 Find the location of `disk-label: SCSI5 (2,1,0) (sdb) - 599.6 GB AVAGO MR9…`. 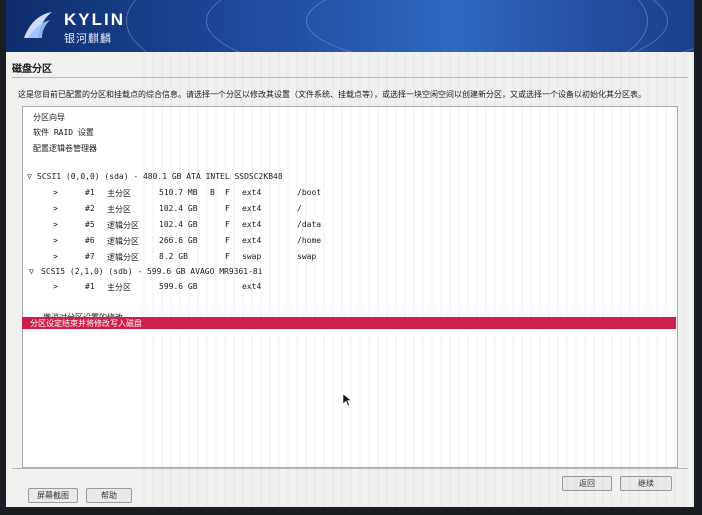

disk-label: SCSI5 (2,1,0) (sdb) - 599.6 GB AVAGO MR9… is located at coordinates (152, 271).